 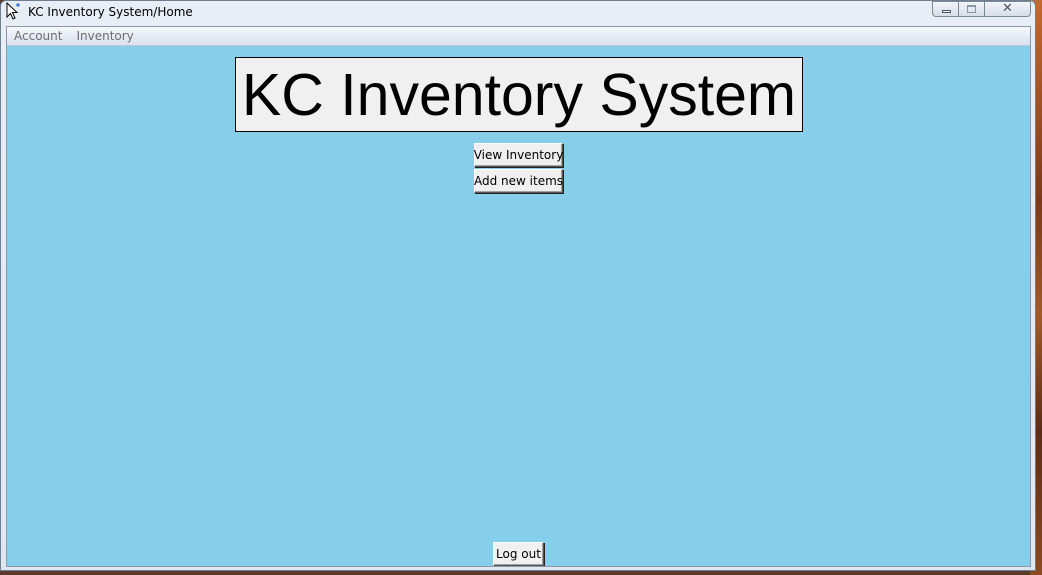 I want to click on log-out-button: Log out, so click(x=518, y=554).